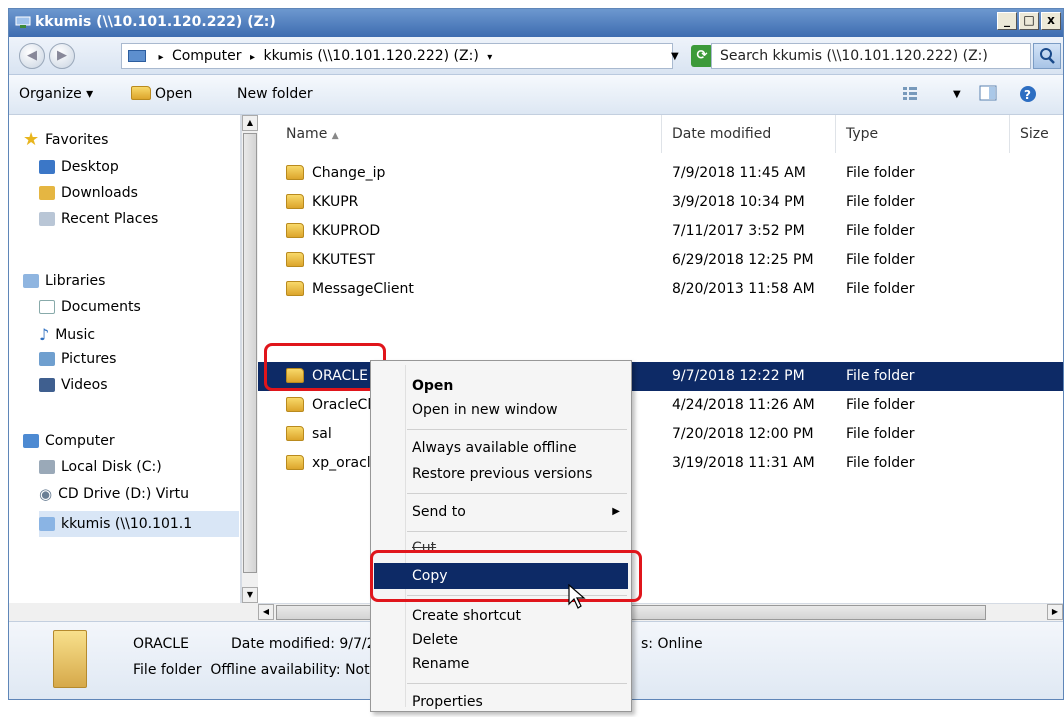 This screenshot has width=1064, height=717. Describe the element at coordinates (660, 231) in the screenshot. I see `table-row: KKUPROD 7/11/2017 3:52 PM File folder` at that location.